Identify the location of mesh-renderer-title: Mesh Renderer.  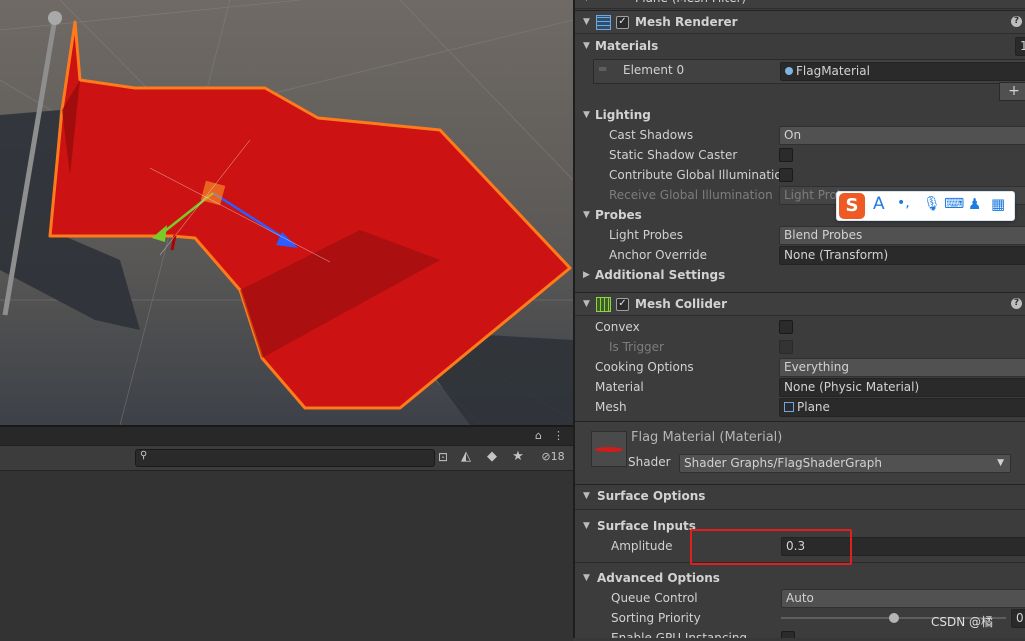
(686, 22).